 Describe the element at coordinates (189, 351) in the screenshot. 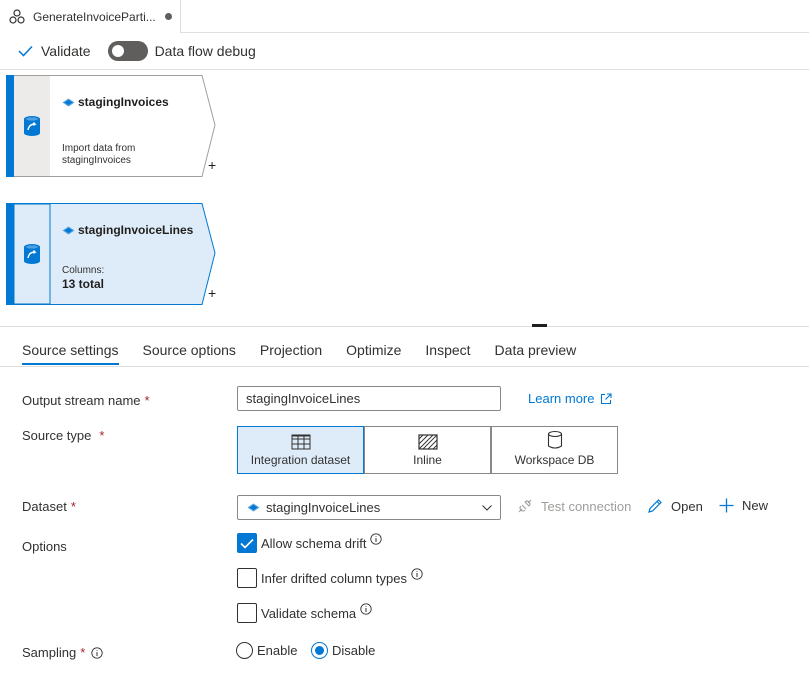

I see `tab-source-options: Source options` at that location.